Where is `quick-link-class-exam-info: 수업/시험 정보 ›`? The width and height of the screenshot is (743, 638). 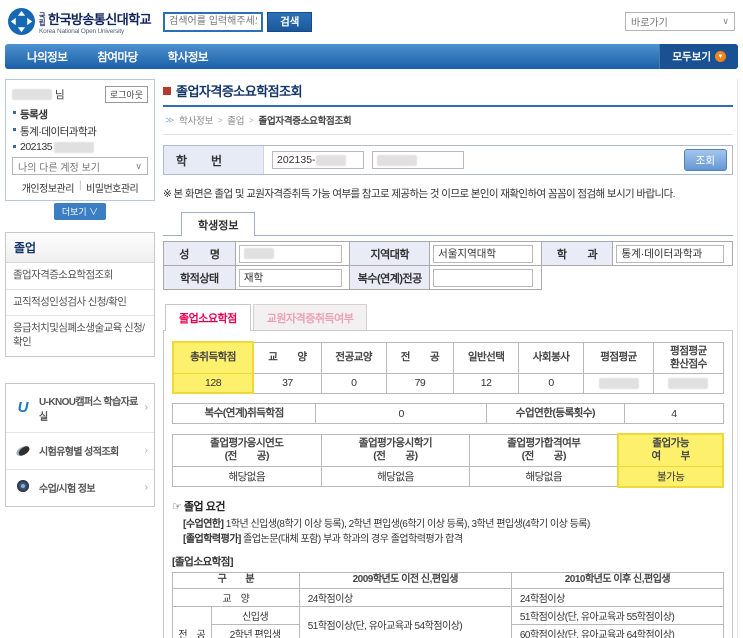 quick-link-class-exam-info: 수업/시험 정보 › is located at coordinates (80, 488).